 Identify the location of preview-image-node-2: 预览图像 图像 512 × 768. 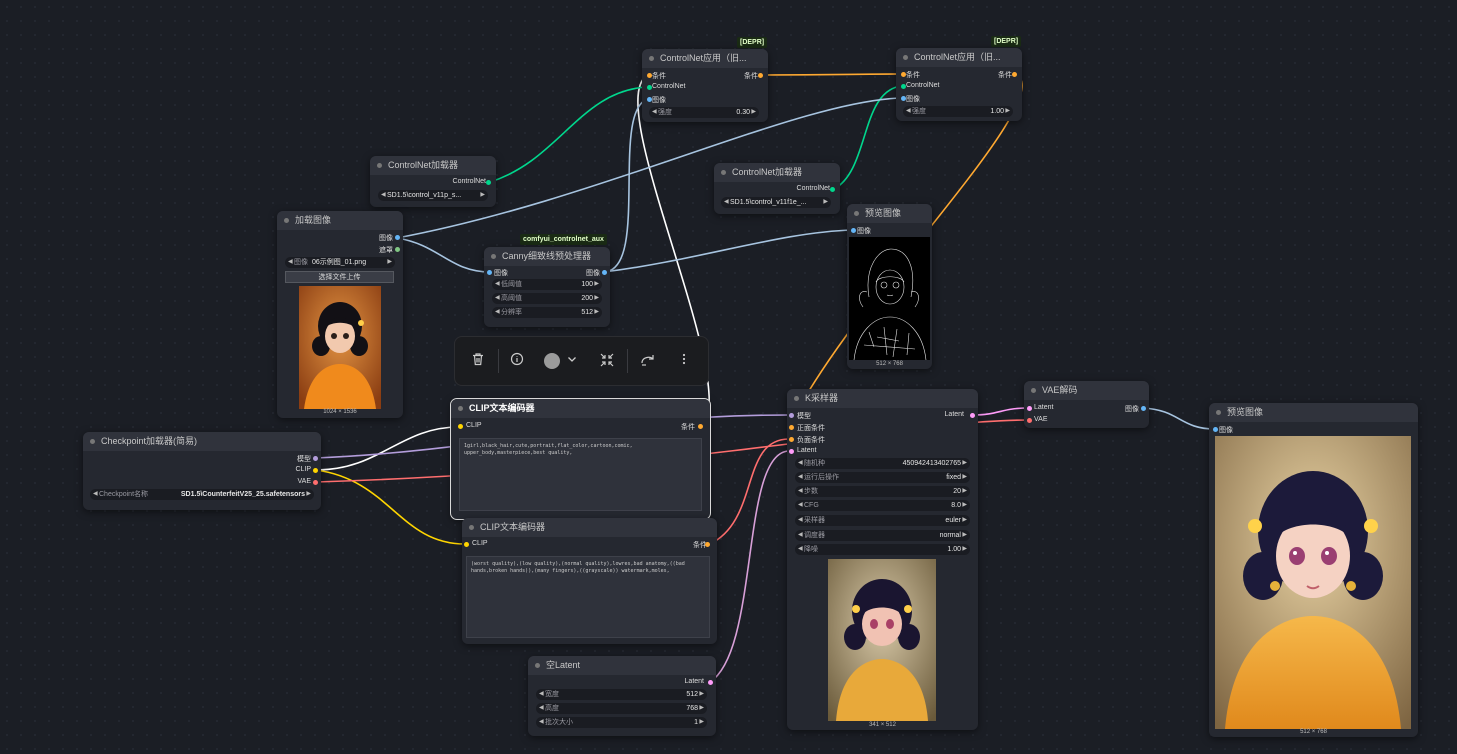
(1313, 570).